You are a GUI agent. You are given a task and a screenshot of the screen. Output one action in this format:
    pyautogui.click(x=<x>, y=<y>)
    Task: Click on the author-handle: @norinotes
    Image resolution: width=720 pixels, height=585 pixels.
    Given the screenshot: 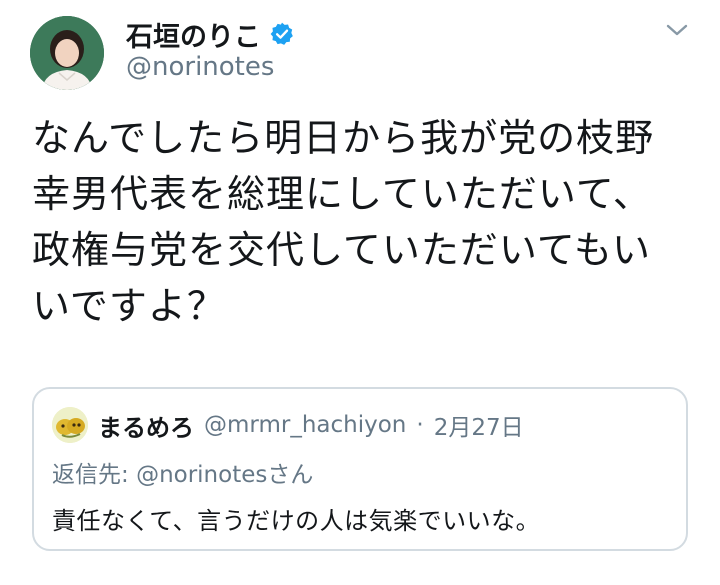 What is the action you would take?
    pyautogui.click(x=200, y=67)
    